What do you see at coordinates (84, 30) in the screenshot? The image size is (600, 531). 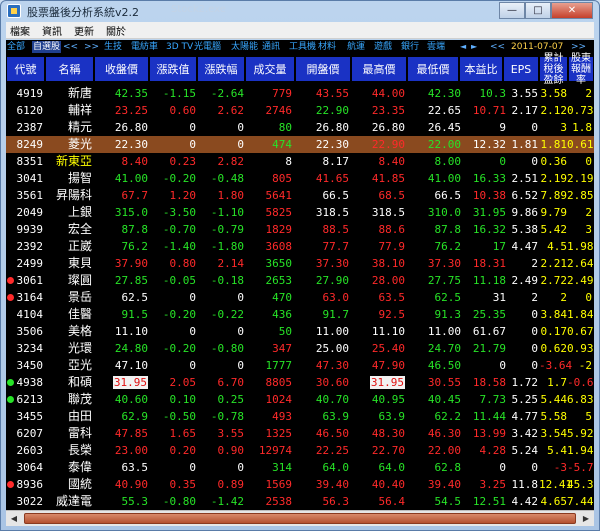 I see `menu-update: 更新` at bounding box center [84, 30].